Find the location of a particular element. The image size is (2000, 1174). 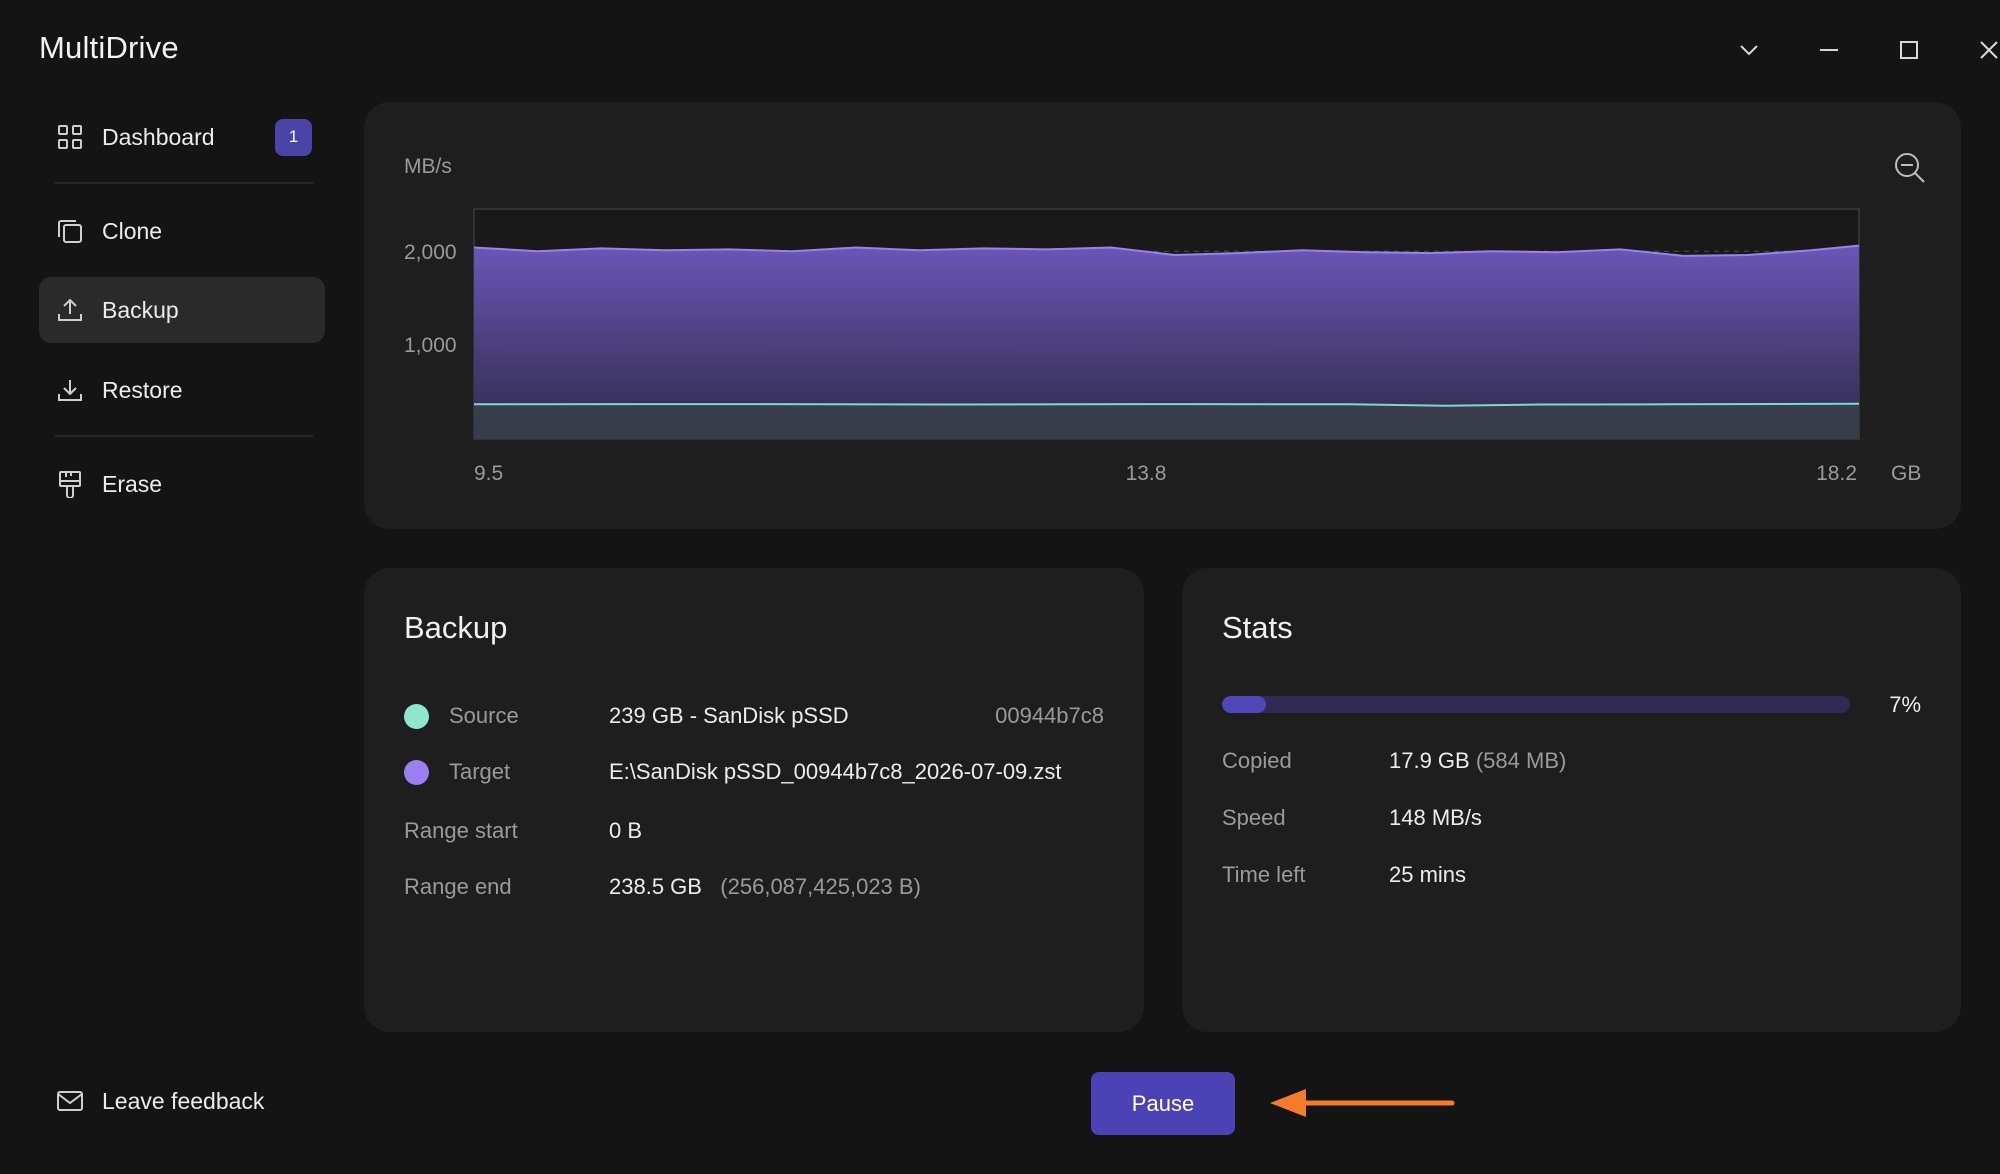

progress-bar is located at coordinates (1536, 704).